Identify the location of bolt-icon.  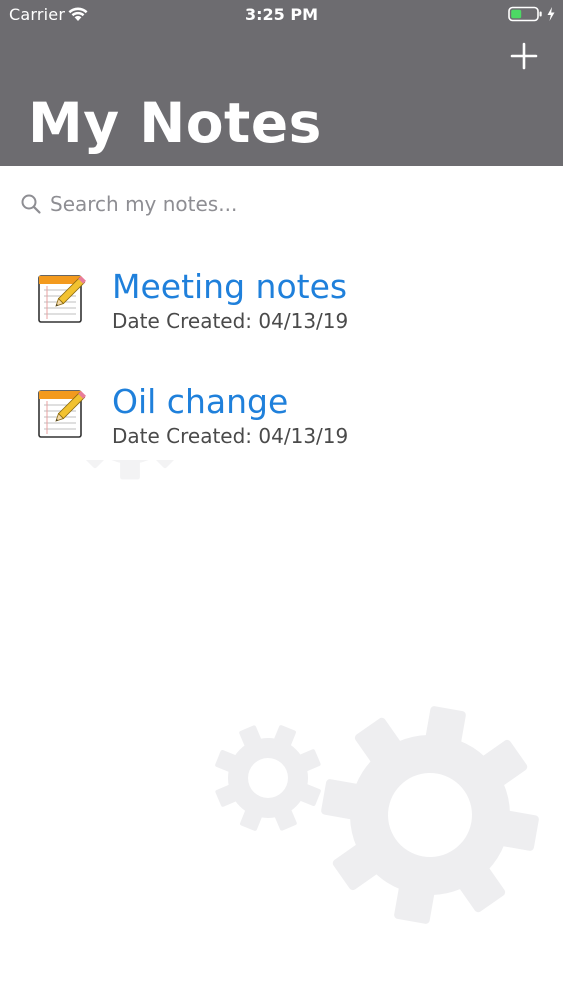
(551, 14).